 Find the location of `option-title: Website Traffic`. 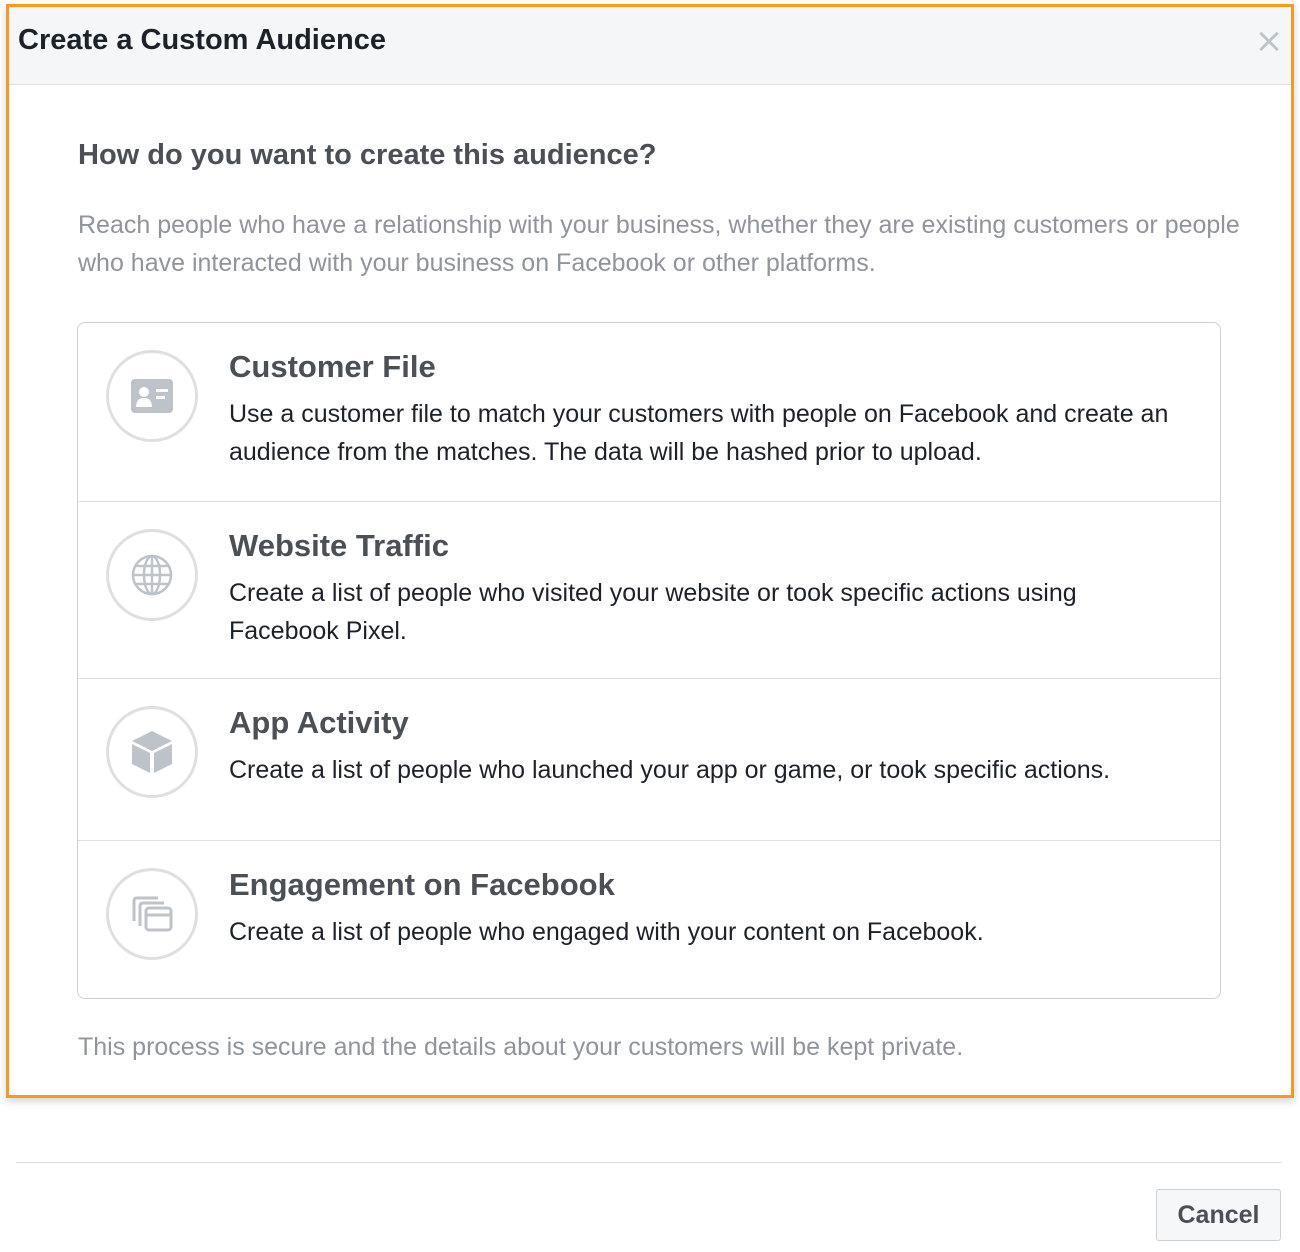

option-title: Website Traffic is located at coordinates (339, 545).